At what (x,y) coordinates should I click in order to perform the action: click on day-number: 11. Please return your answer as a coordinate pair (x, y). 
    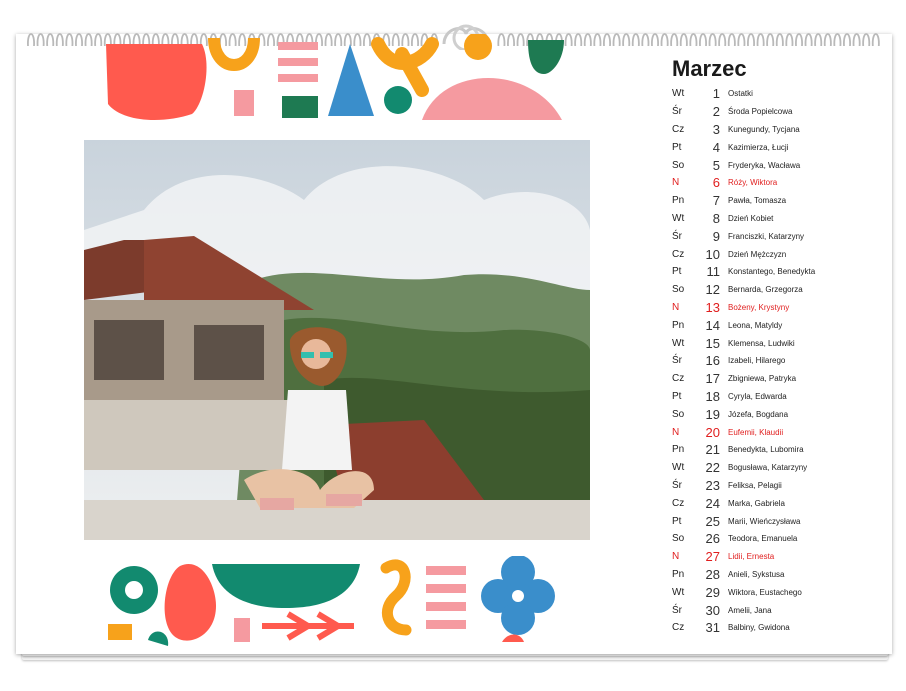
    Looking at the image, I should click on (713, 272).